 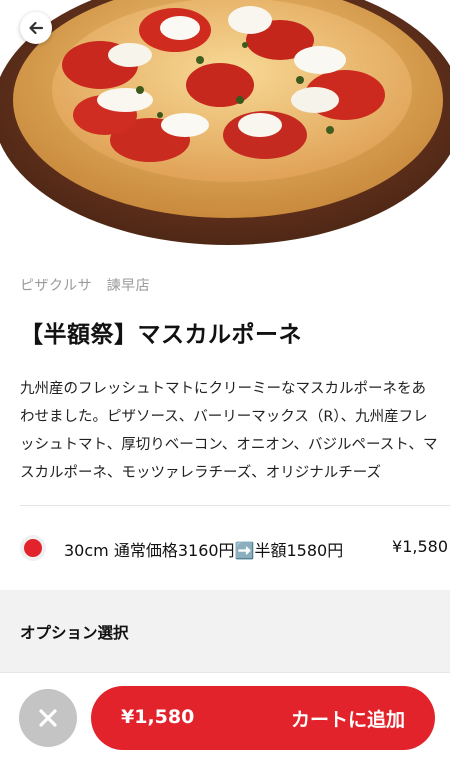 What do you see at coordinates (225, 631) in the screenshot?
I see `options-section: オプション選択` at bounding box center [225, 631].